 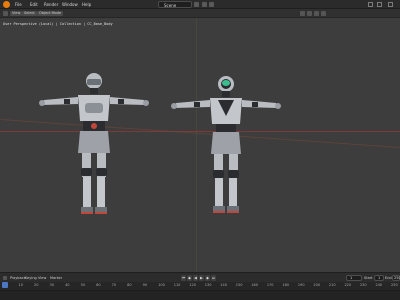 I want to click on scene-selector: Scene, so click(x=175, y=4).